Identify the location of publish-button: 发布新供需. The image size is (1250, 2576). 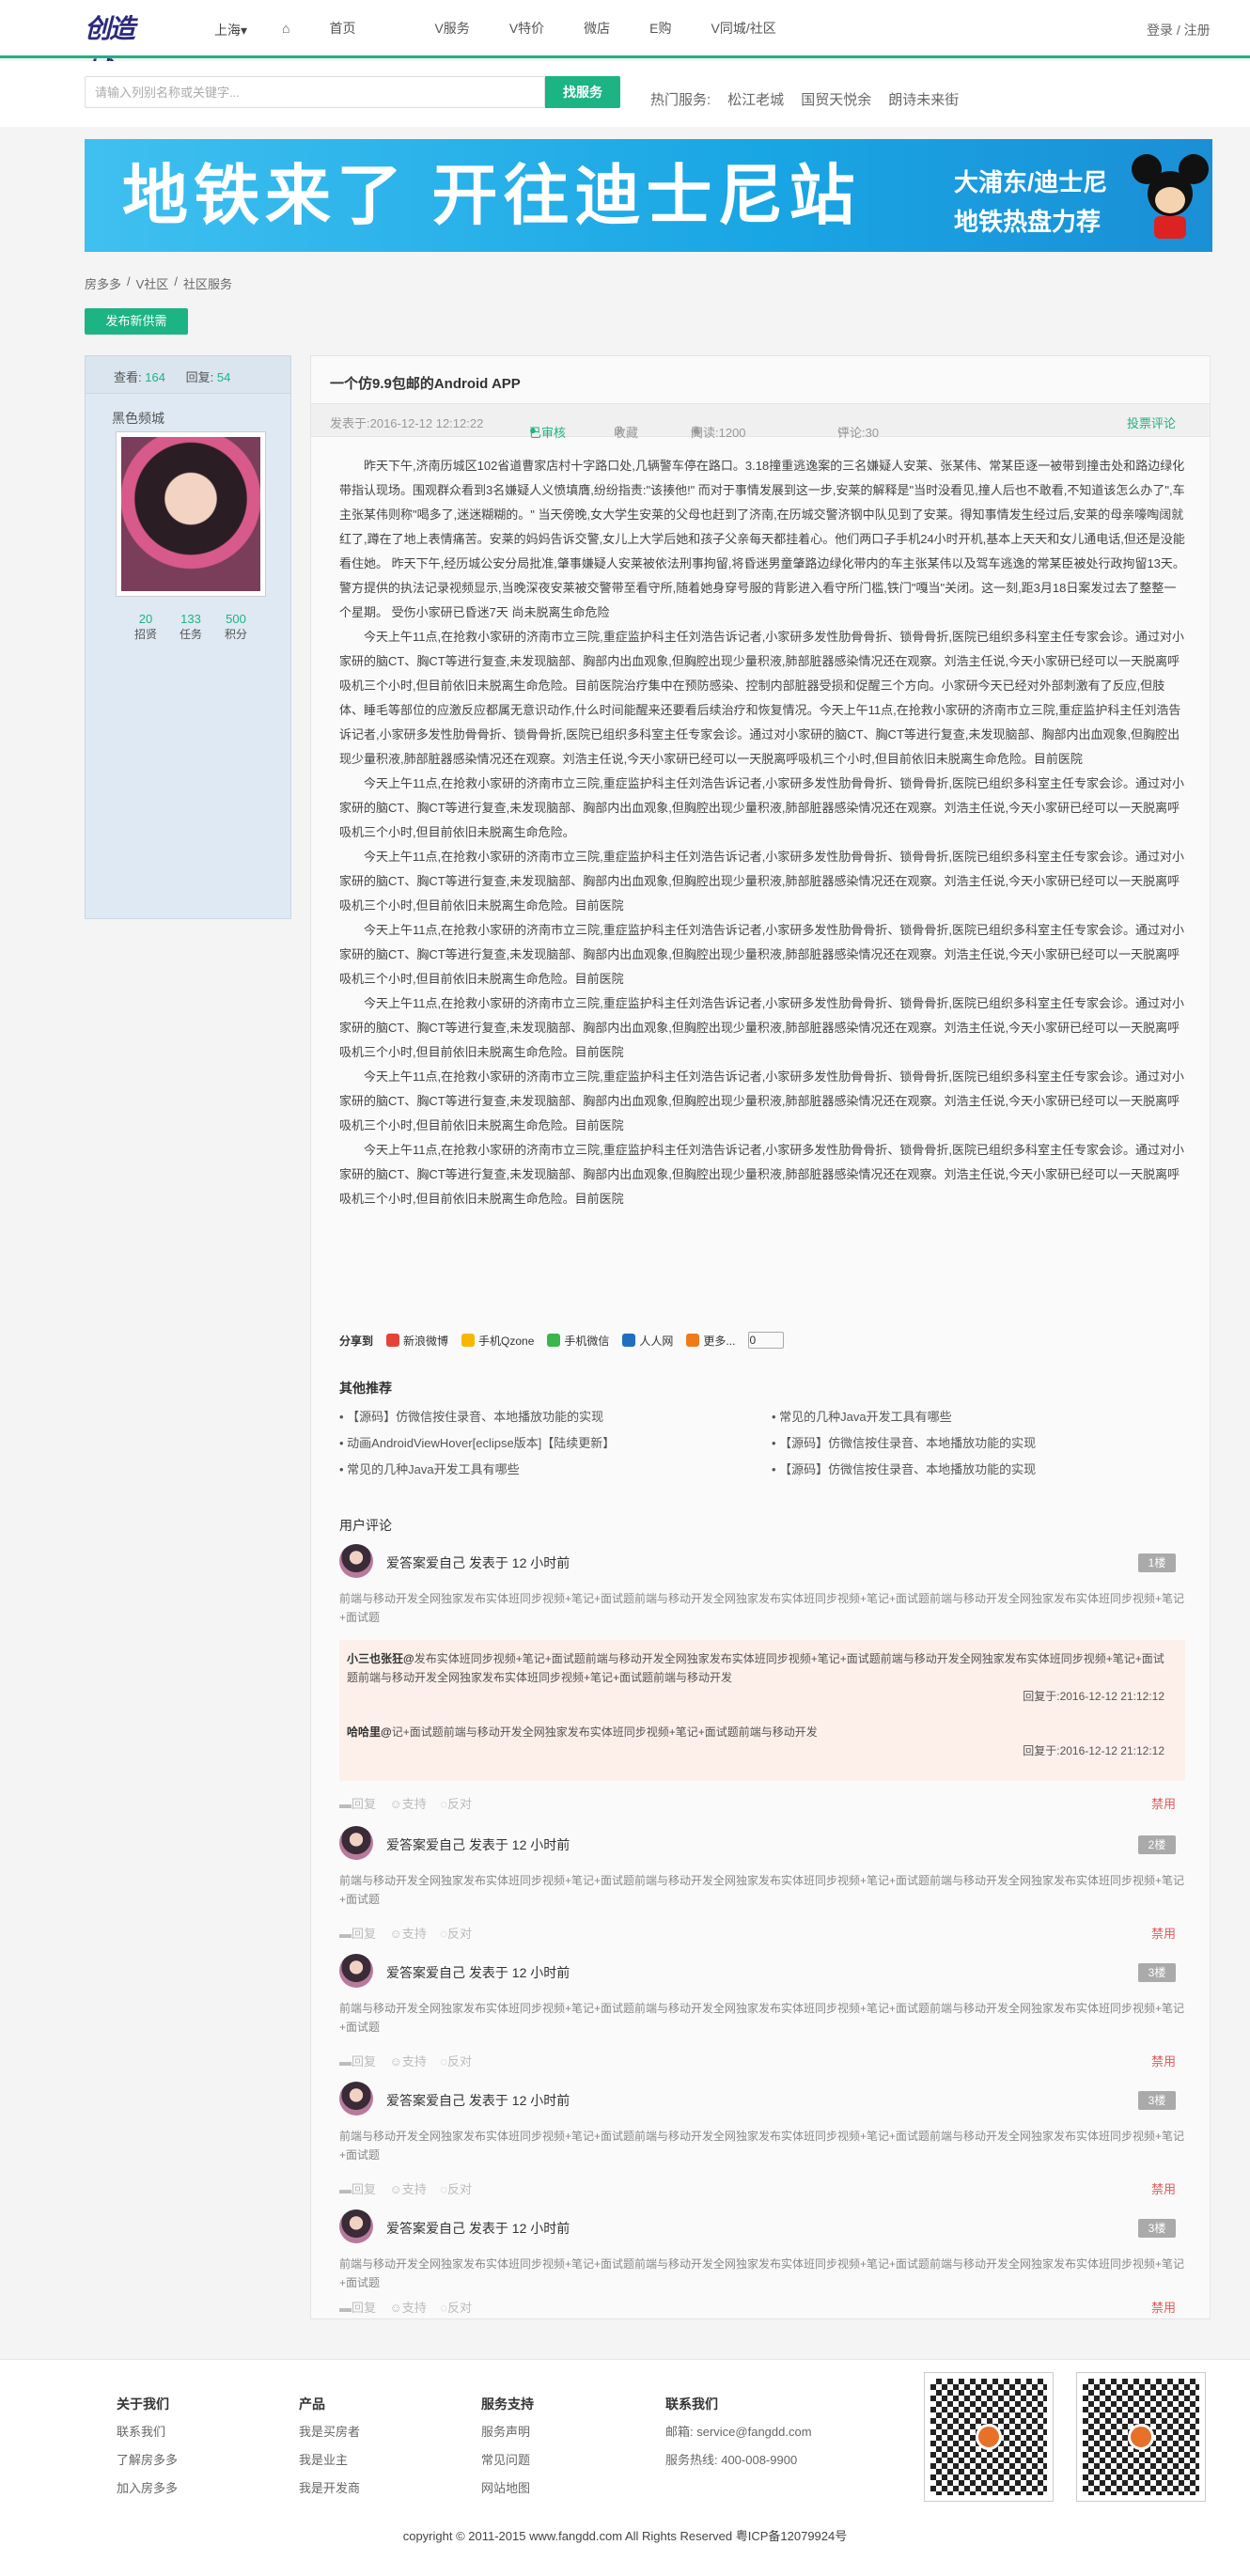
(137, 321).